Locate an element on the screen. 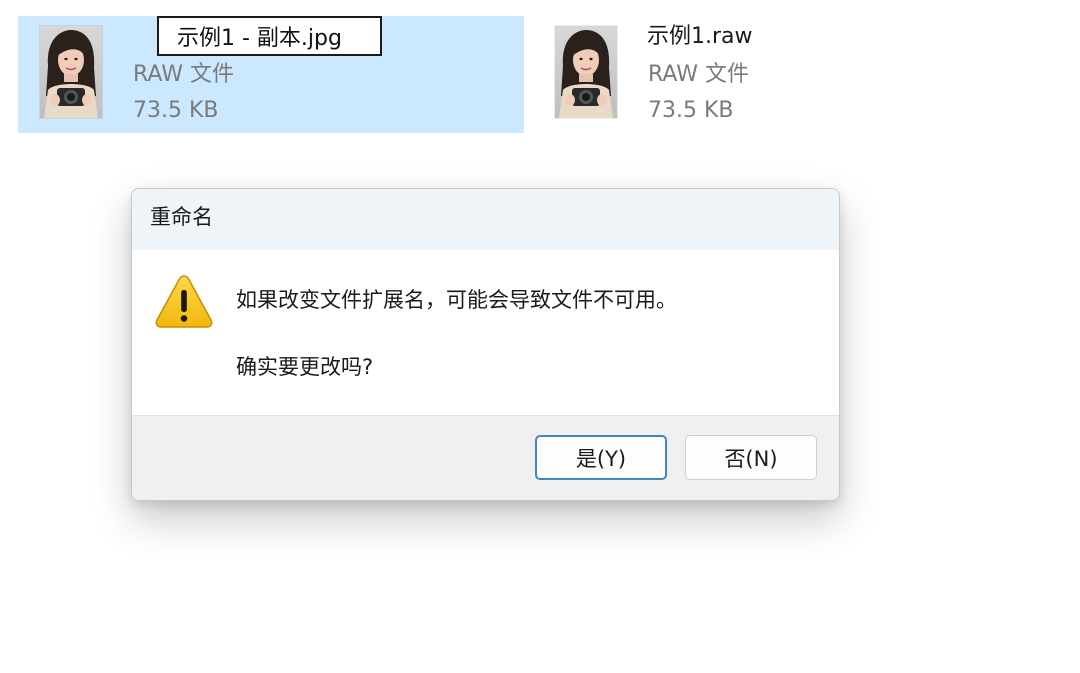  file-name-label: 示例1.raw is located at coordinates (700, 36).